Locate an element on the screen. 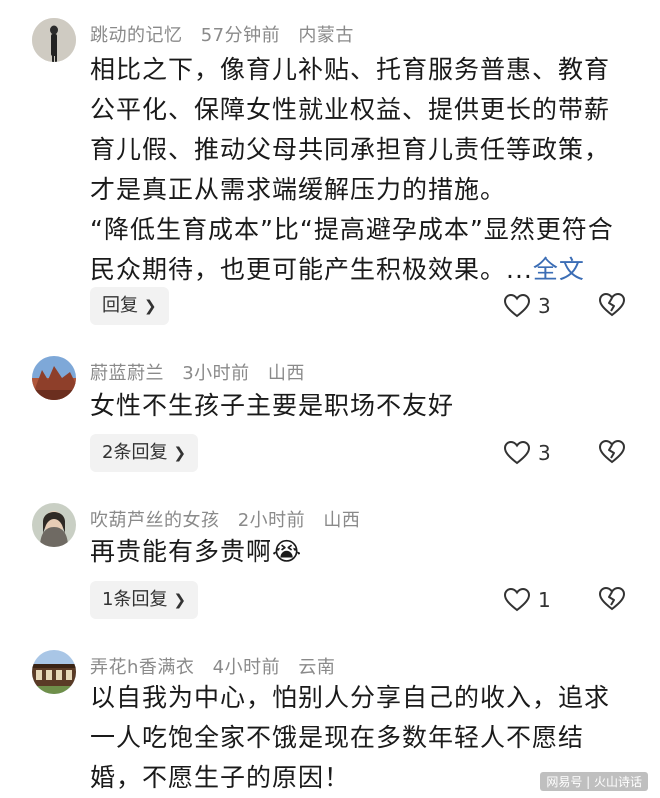 Image resolution: width=660 pixels, height=798 pixels. comment-text: 再贵能有多贵啊😭 is located at coordinates (362, 552).